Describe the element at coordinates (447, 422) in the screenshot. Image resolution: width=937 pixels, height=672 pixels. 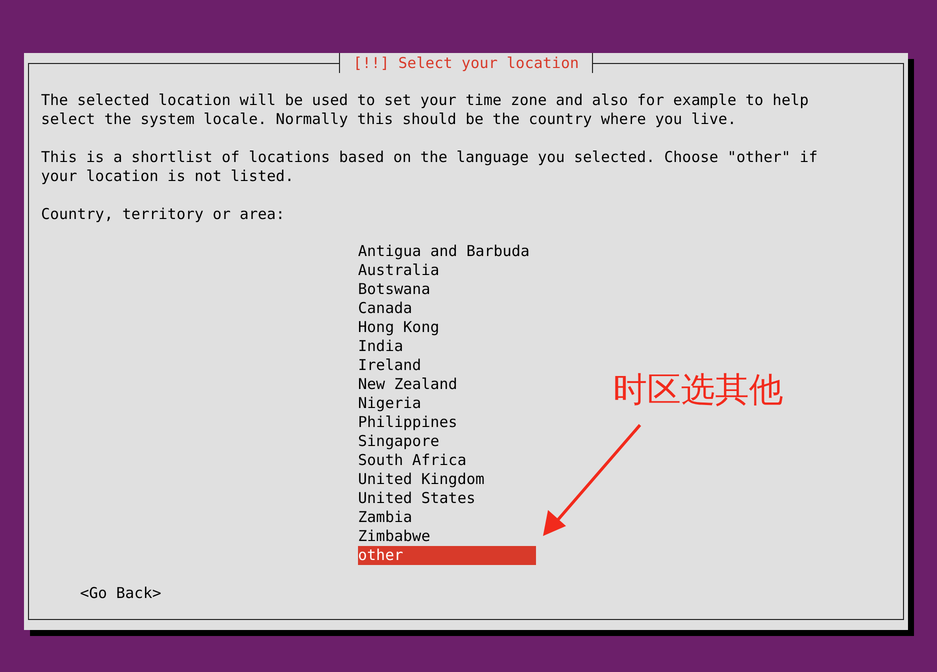
I see `country-option: Philippines` at that location.